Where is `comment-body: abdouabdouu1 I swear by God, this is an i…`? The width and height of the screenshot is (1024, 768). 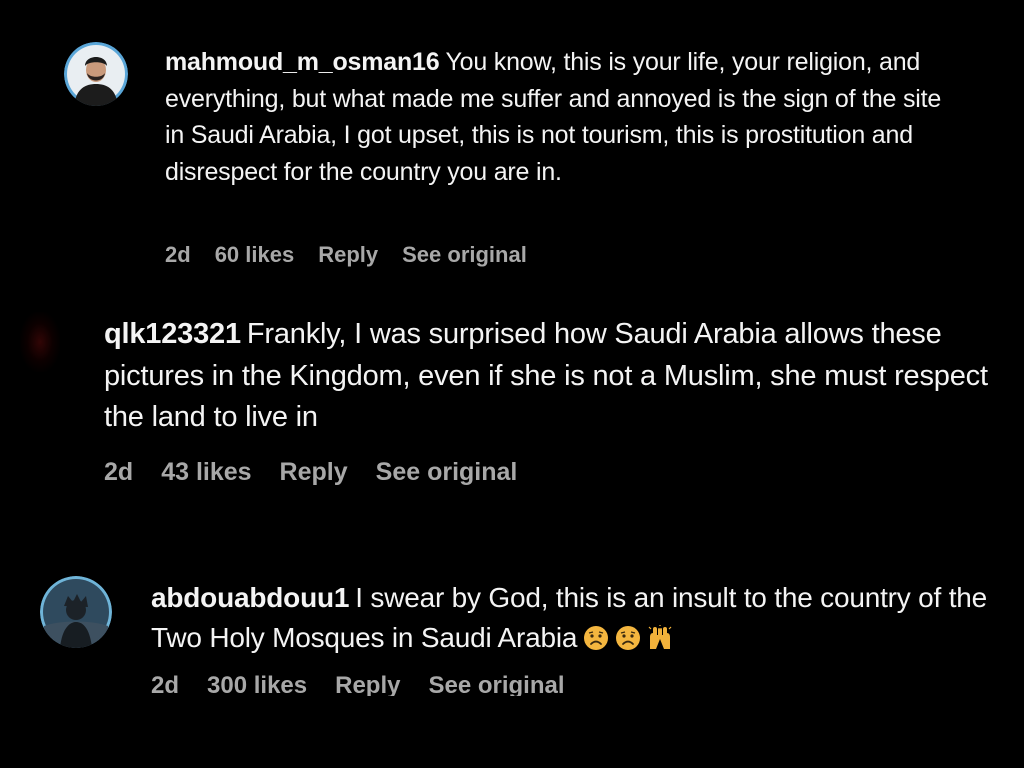
comment-body: abdouabdouu1 I swear by God, this is an i… is located at coordinates (581, 618).